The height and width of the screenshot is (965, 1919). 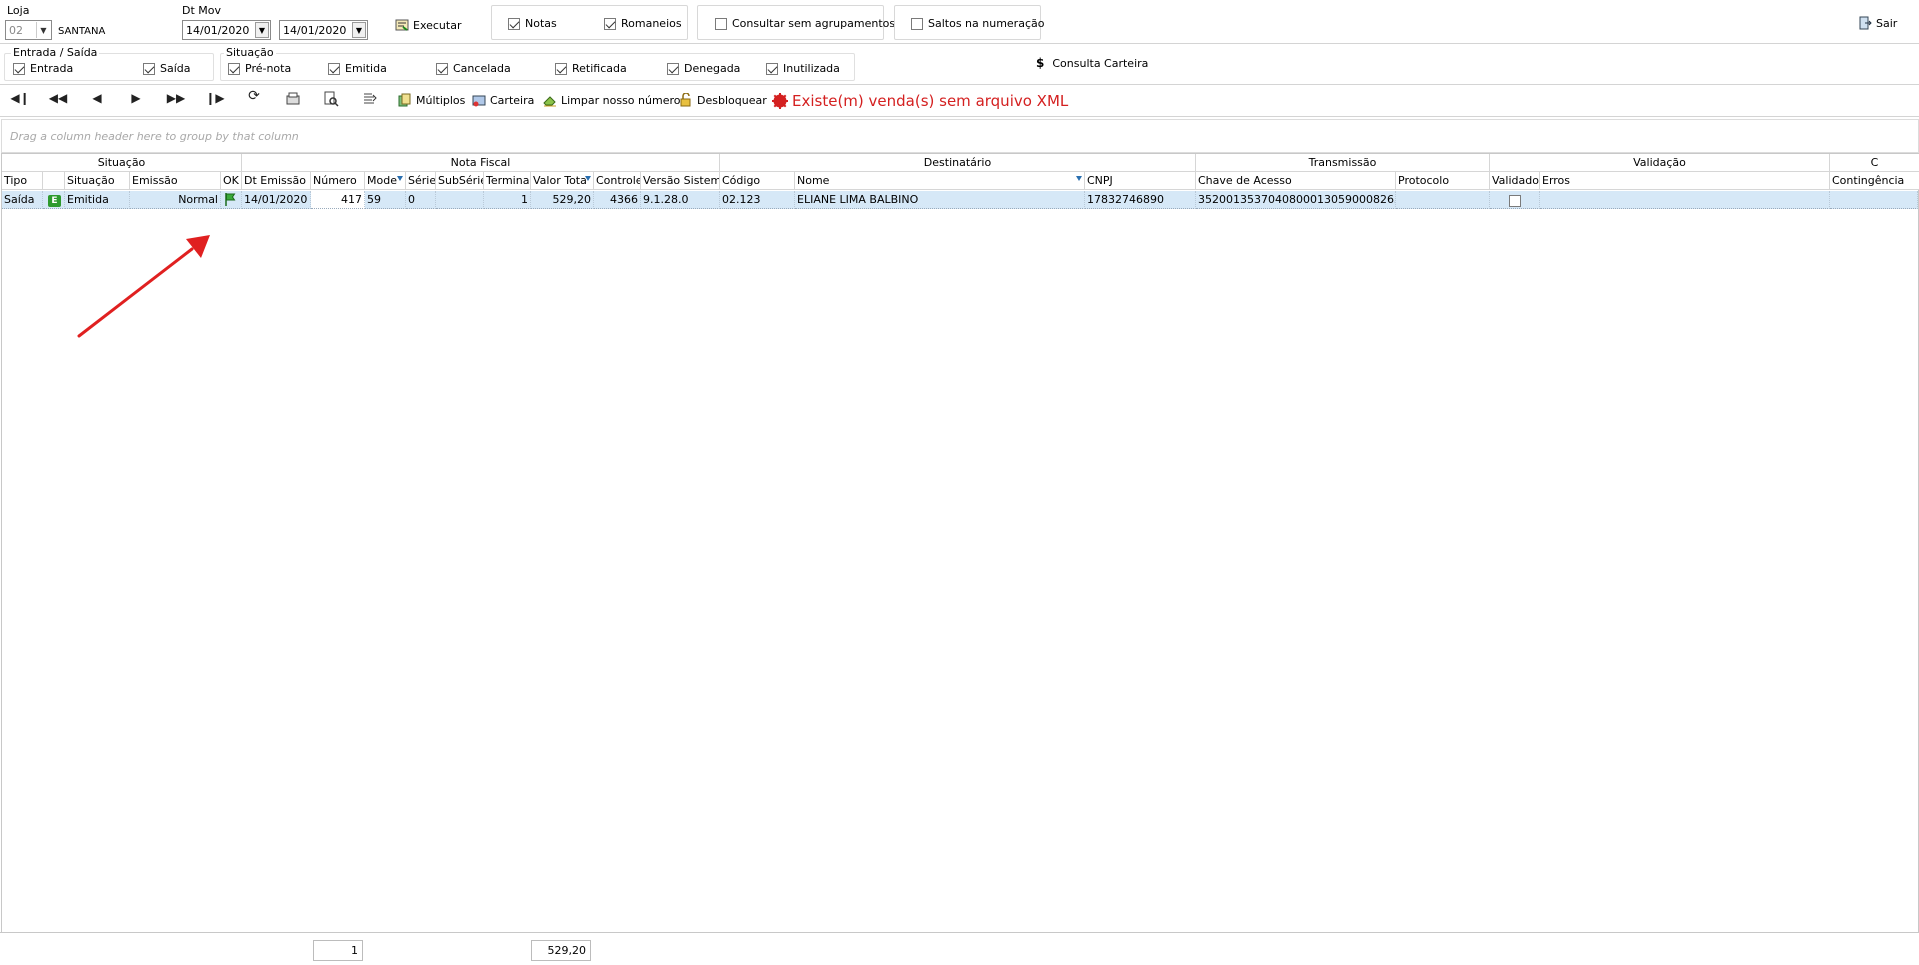 What do you see at coordinates (507, 200) in the screenshot?
I see `cell-terminal: 1` at bounding box center [507, 200].